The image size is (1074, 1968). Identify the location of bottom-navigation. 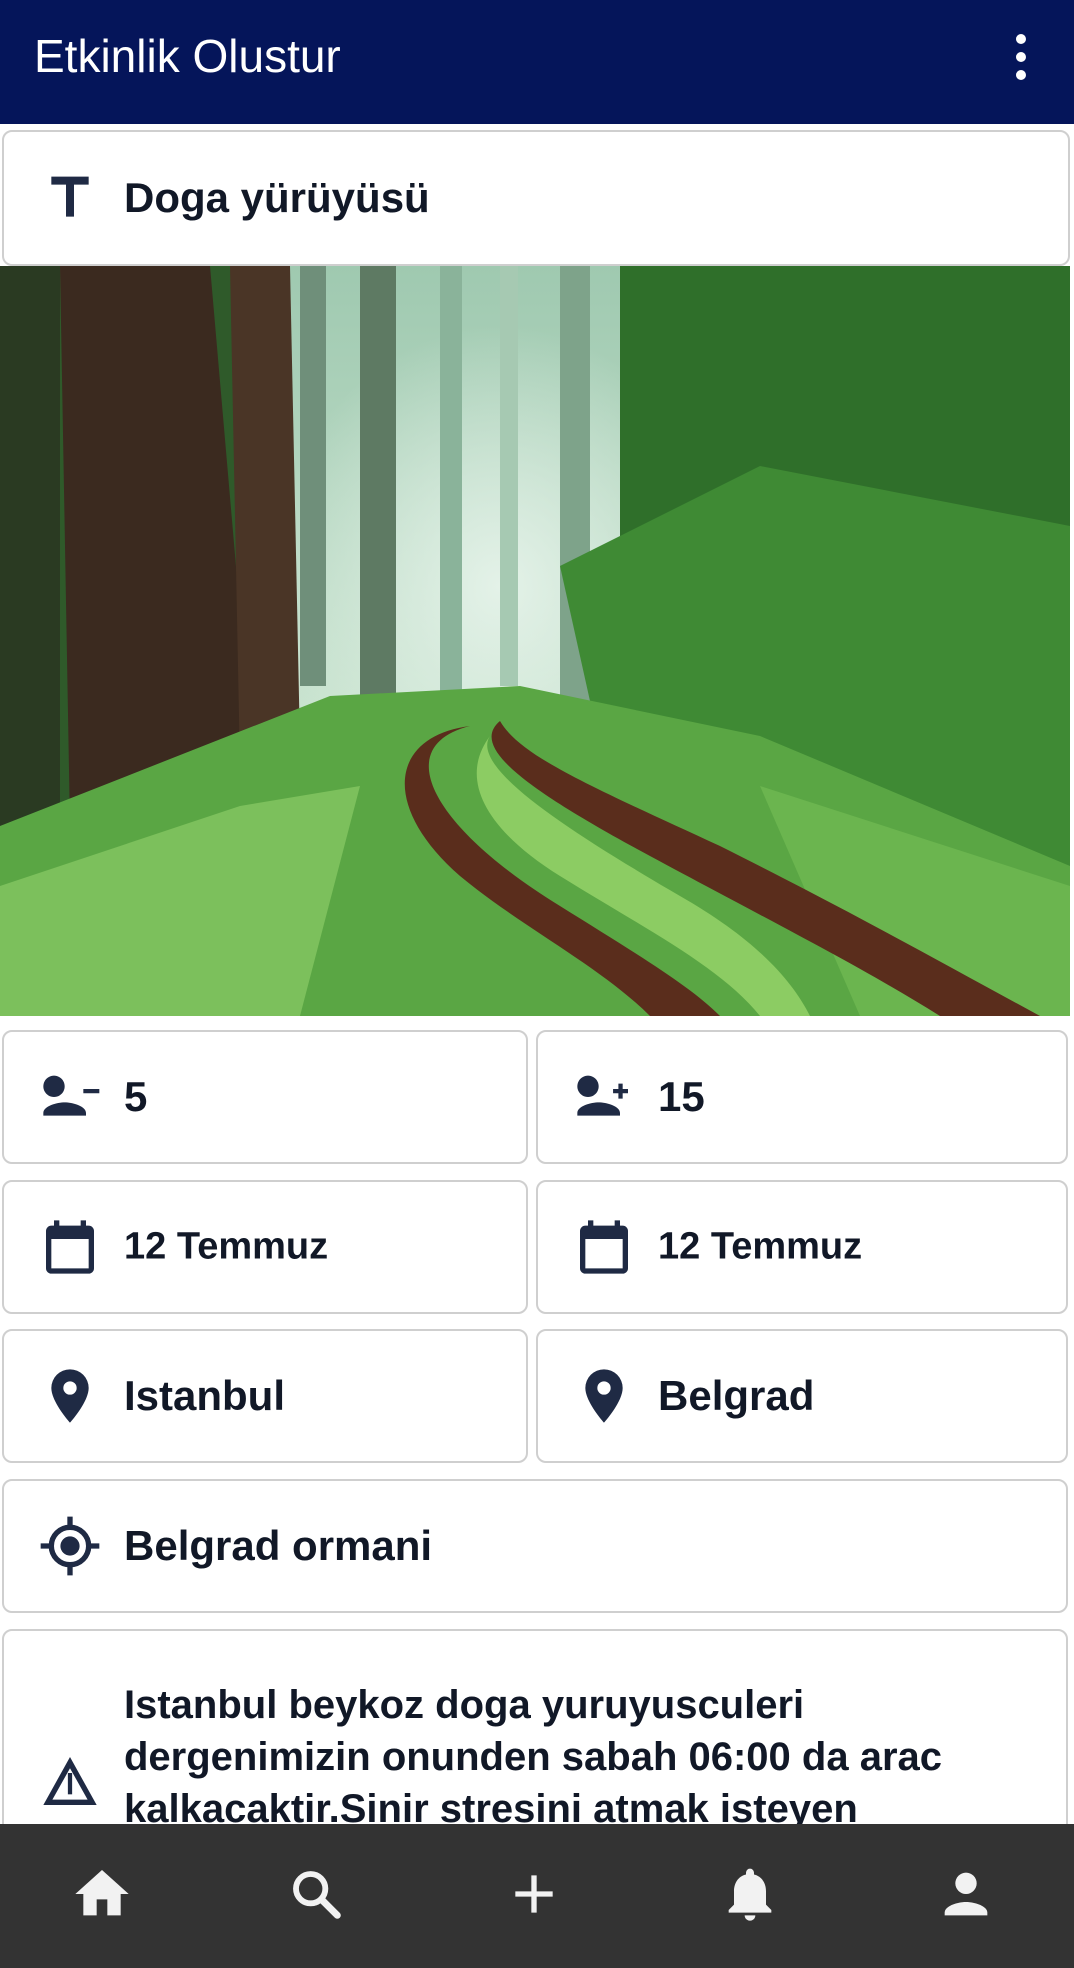
(537, 1896).